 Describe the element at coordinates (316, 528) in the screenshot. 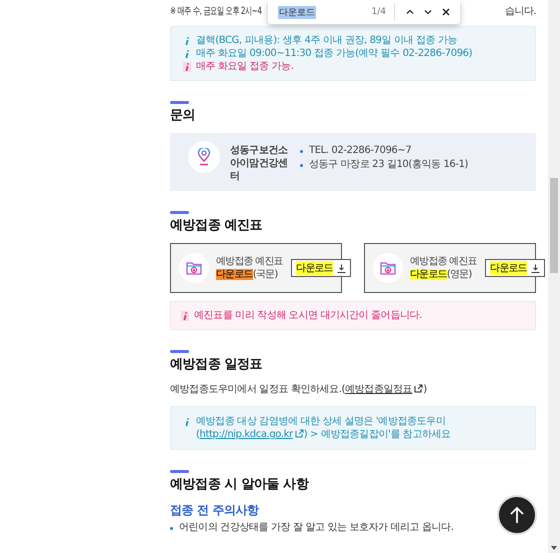

I see `bullet-text: 어린이의 건강상태를 가장 잘 알고 있는 보호자가 데리고 옵니다.` at that location.